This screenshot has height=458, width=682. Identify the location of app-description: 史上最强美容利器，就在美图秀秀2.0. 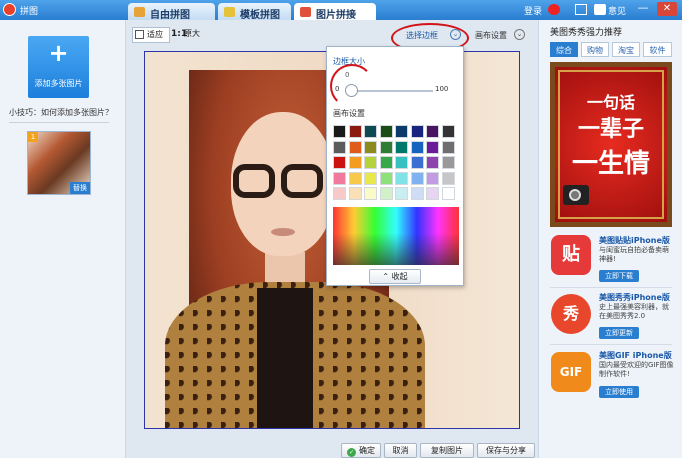
(634, 311).